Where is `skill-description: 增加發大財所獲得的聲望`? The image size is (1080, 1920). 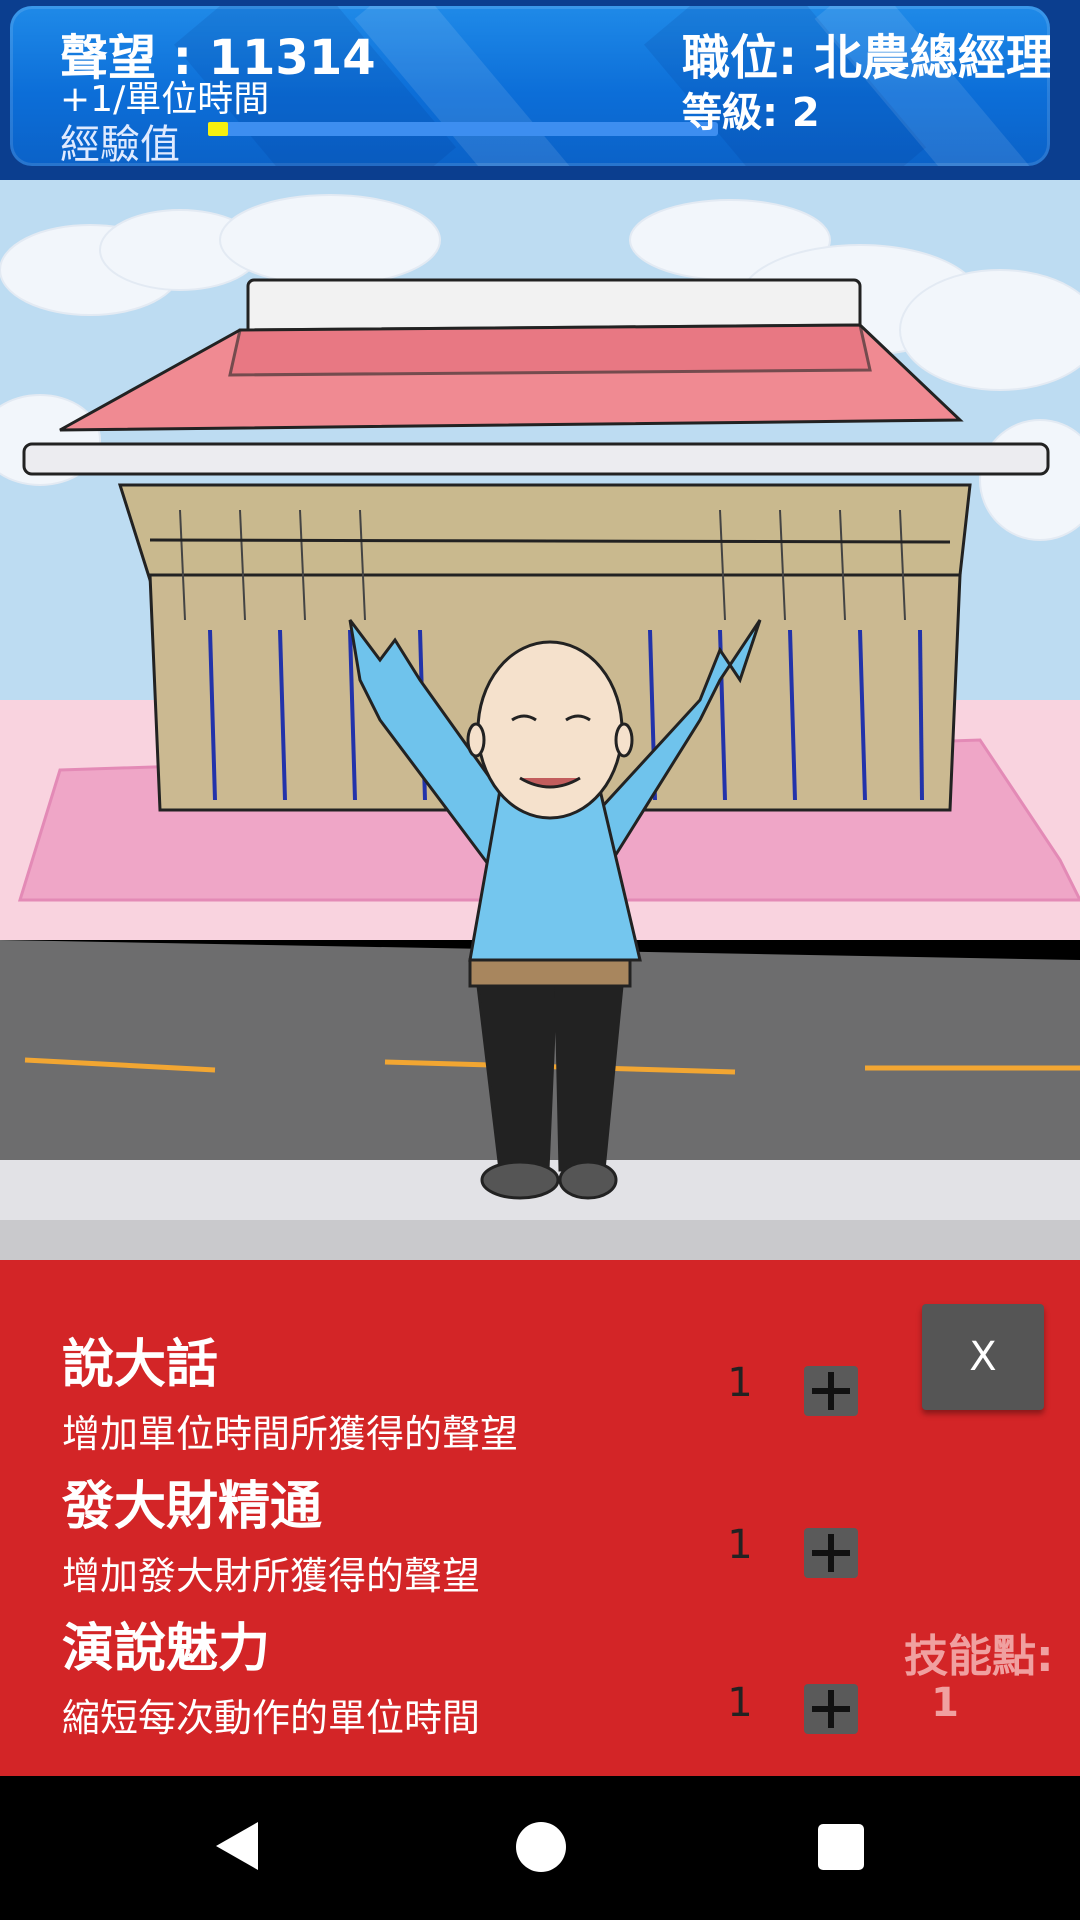 skill-description: 增加發大財所獲得的聲望 is located at coordinates (271, 1576).